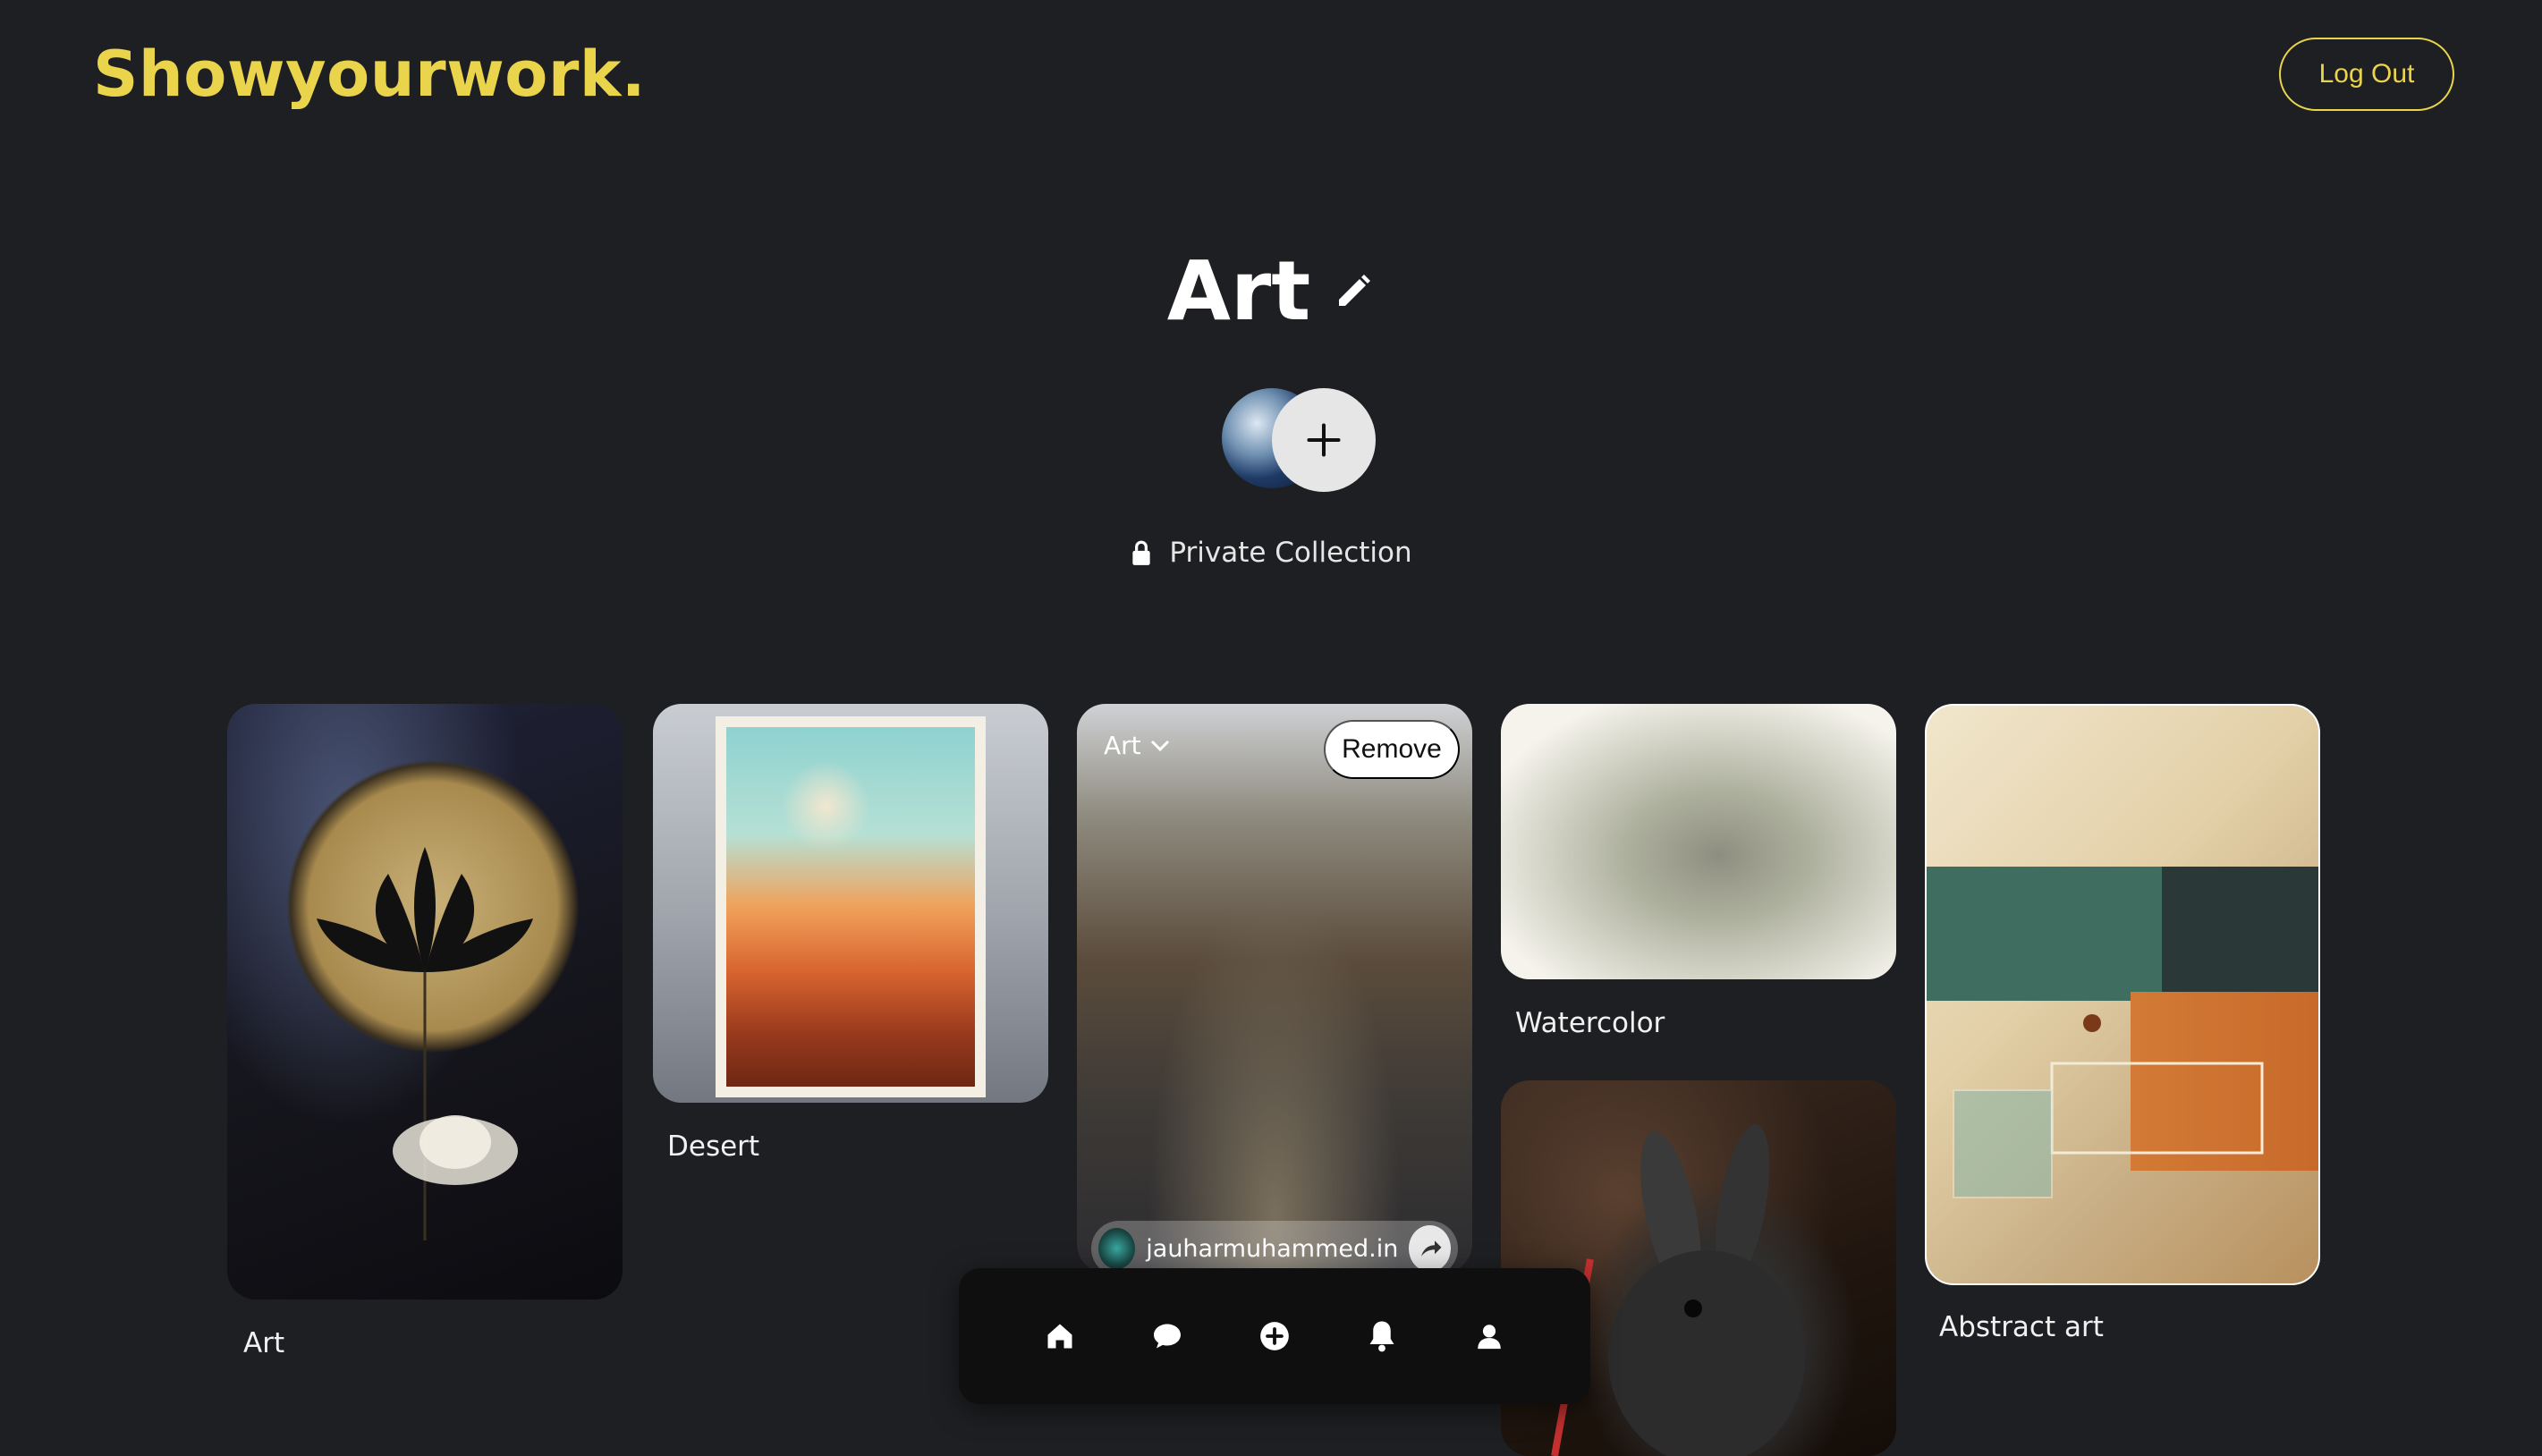 Image resolution: width=2542 pixels, height=1456 pixels. What do you see at coordinates (1698, 841) in the screenshot?
I see `pin-card-watercolor` at bounding box center [1698, 841].